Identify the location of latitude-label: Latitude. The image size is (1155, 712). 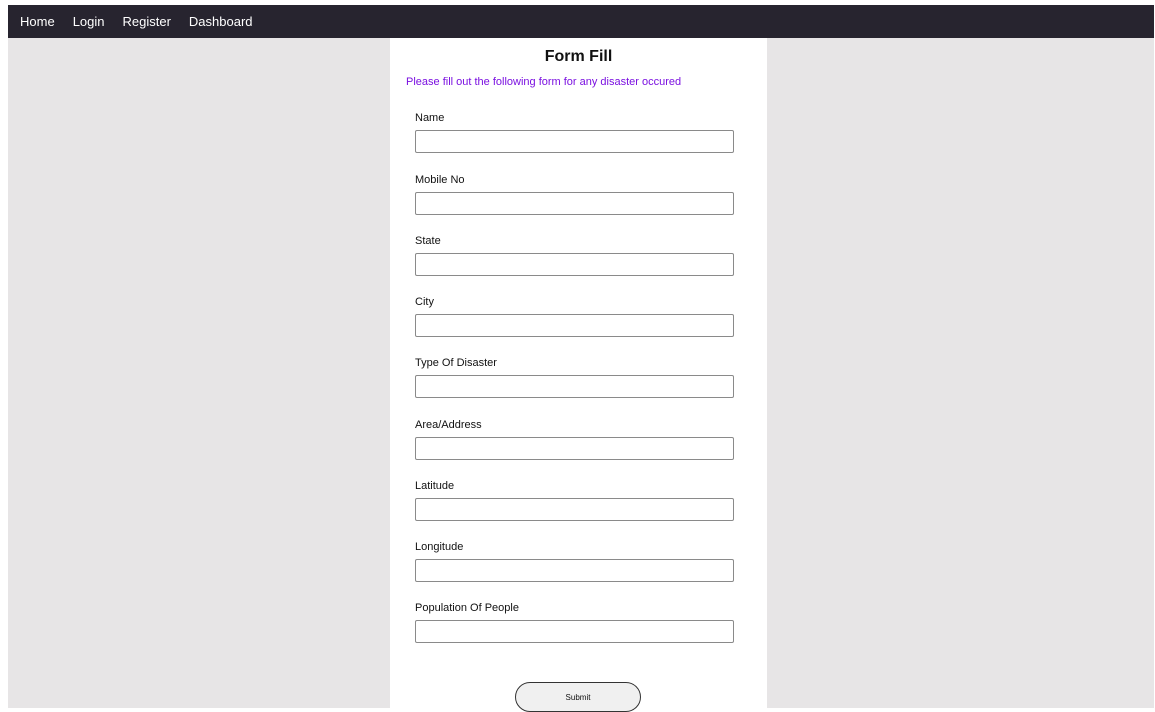
(435, 486).